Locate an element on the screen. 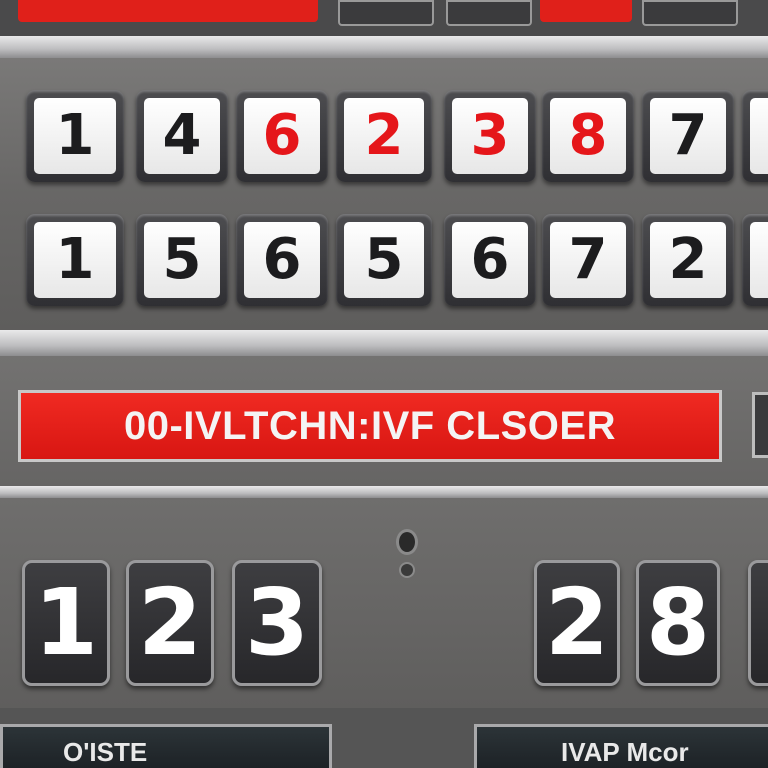  top-row-tile: 7 is located at coordinates (688, 136).